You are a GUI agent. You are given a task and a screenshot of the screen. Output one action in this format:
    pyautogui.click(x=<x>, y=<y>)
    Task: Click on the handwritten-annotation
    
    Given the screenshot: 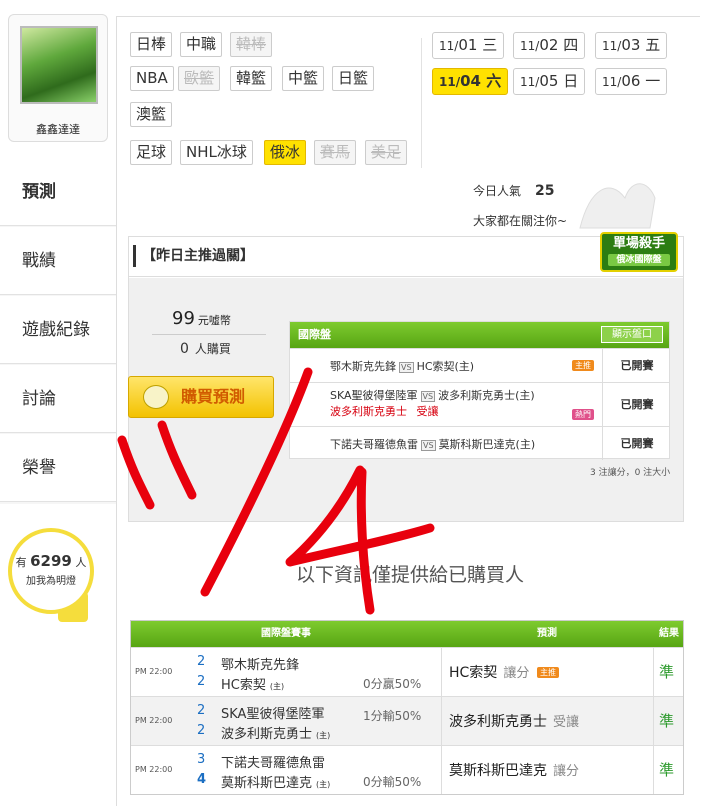 What is the action you would take?
    pyautogui.click(x=276, y=491)
    